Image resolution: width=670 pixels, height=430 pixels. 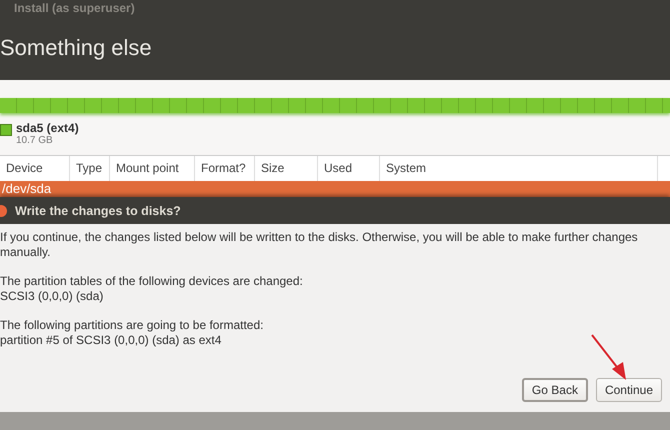 I want to click on partition-size: 10.7 GB, so click(x=34, y=140).